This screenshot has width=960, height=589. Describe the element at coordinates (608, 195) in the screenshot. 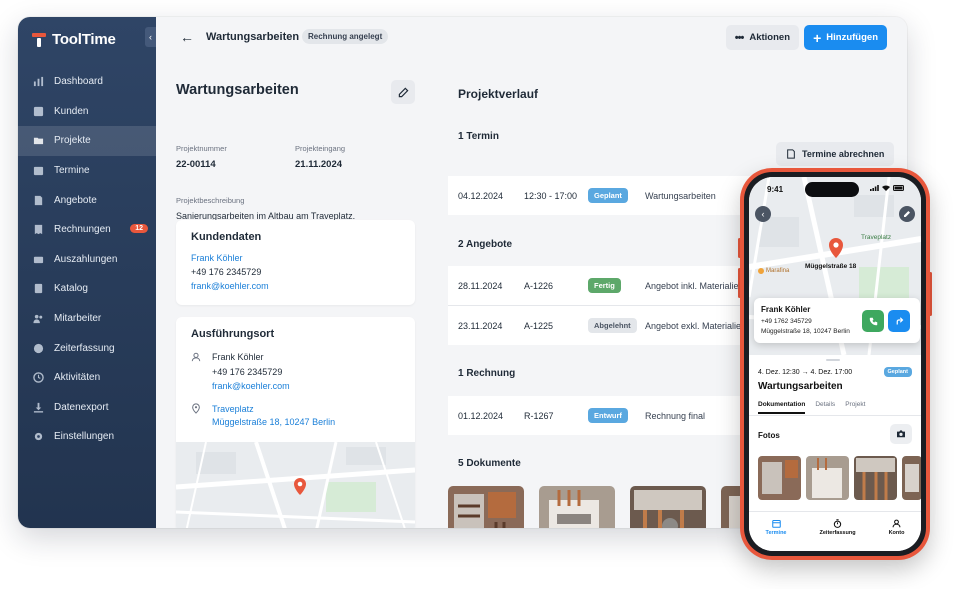

I see `status-badge: Geplant` at that location.